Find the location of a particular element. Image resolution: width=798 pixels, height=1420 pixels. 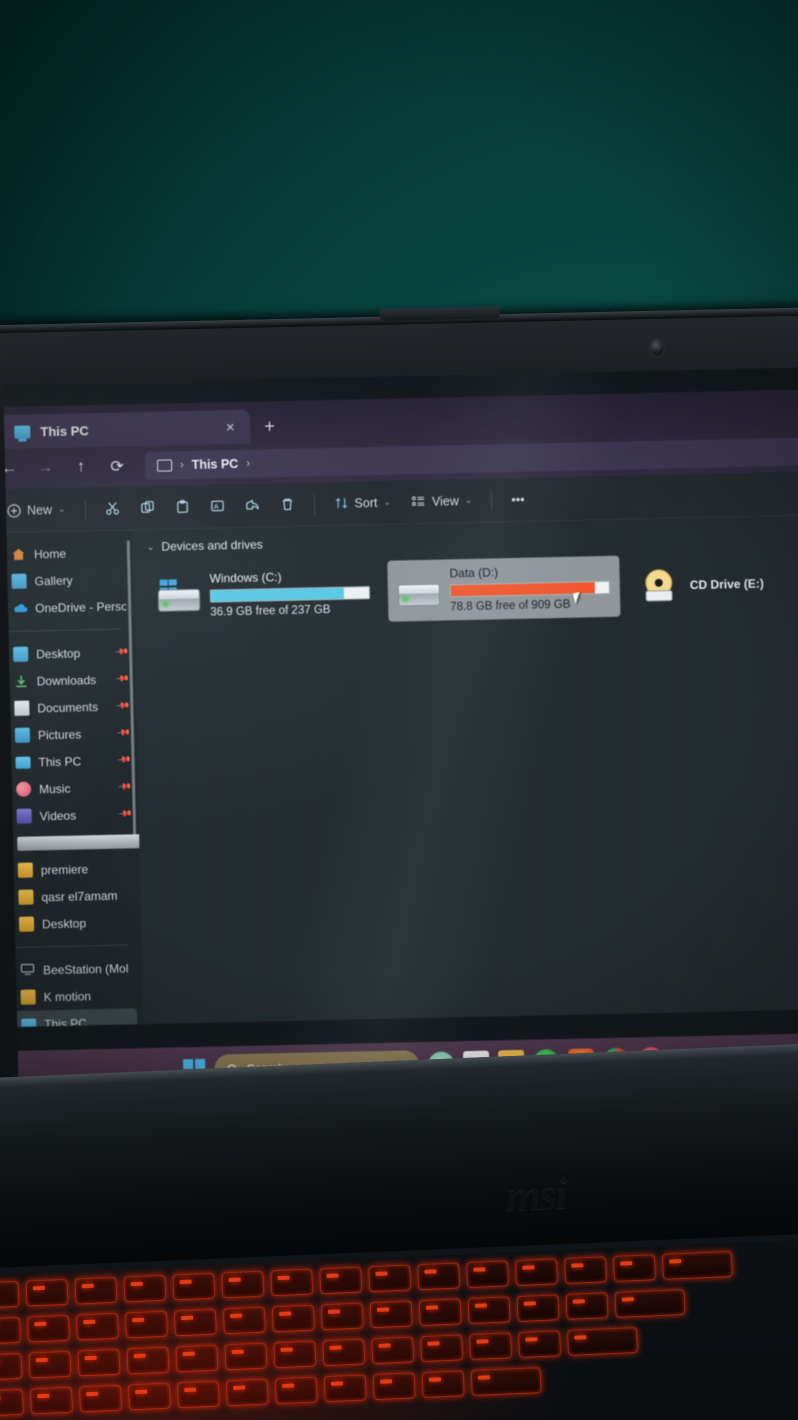

up-button: ↑ is located at coordinates (81, 467).